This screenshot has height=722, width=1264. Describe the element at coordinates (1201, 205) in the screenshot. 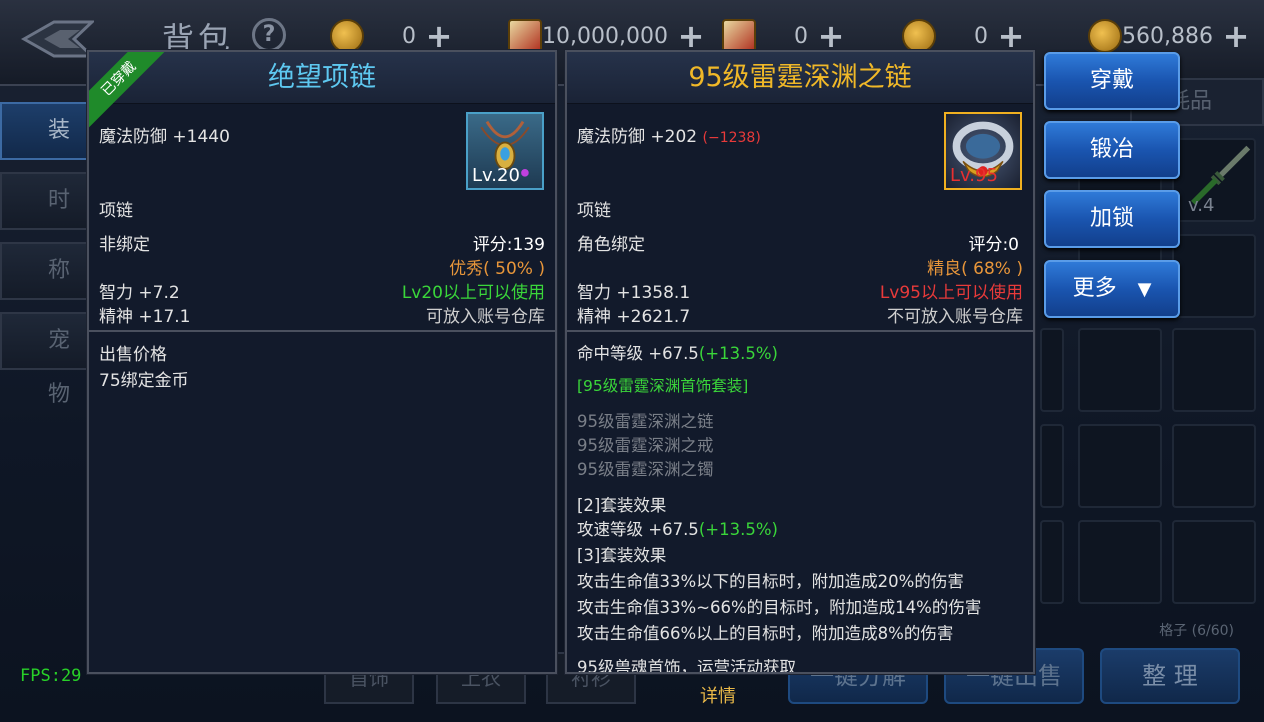

I see `item-level: v.4` at that location.